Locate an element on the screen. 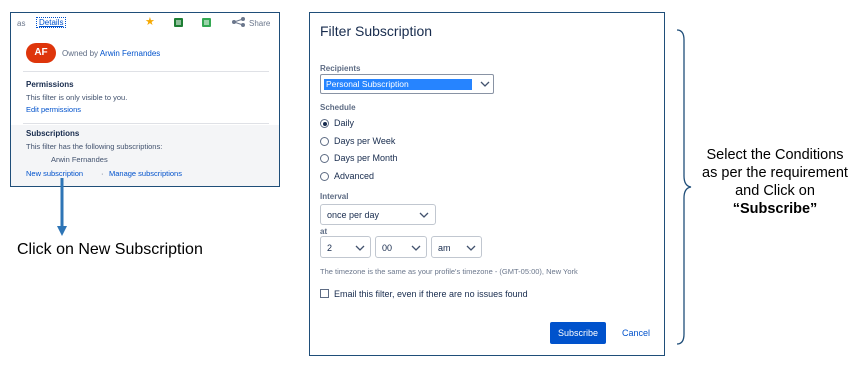  at-label: at is located at coordinates (324, 231).